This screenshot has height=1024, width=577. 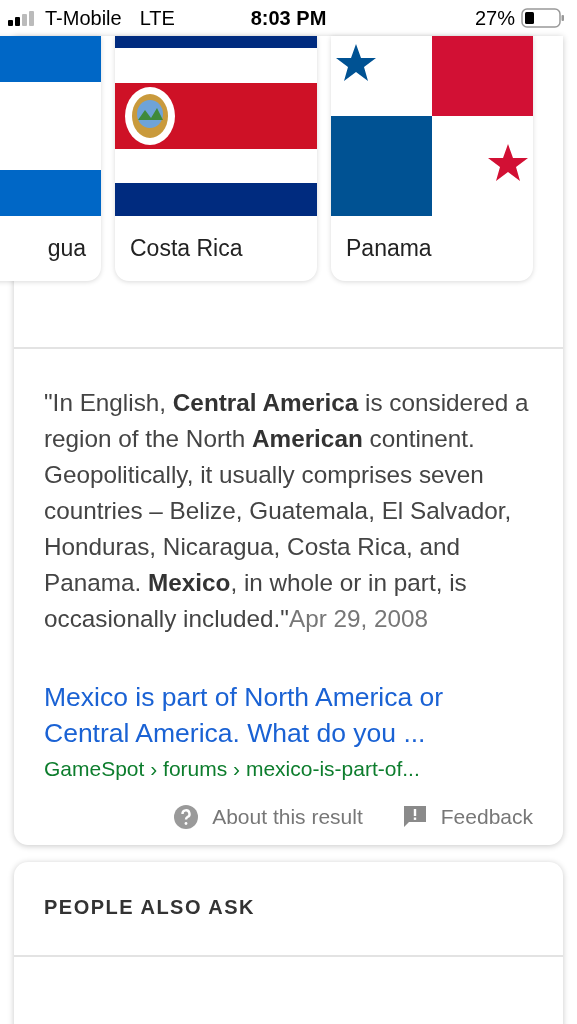 I want to click on section-heading: PEOPLE ALSO ASK, so click(x=150, y=907).